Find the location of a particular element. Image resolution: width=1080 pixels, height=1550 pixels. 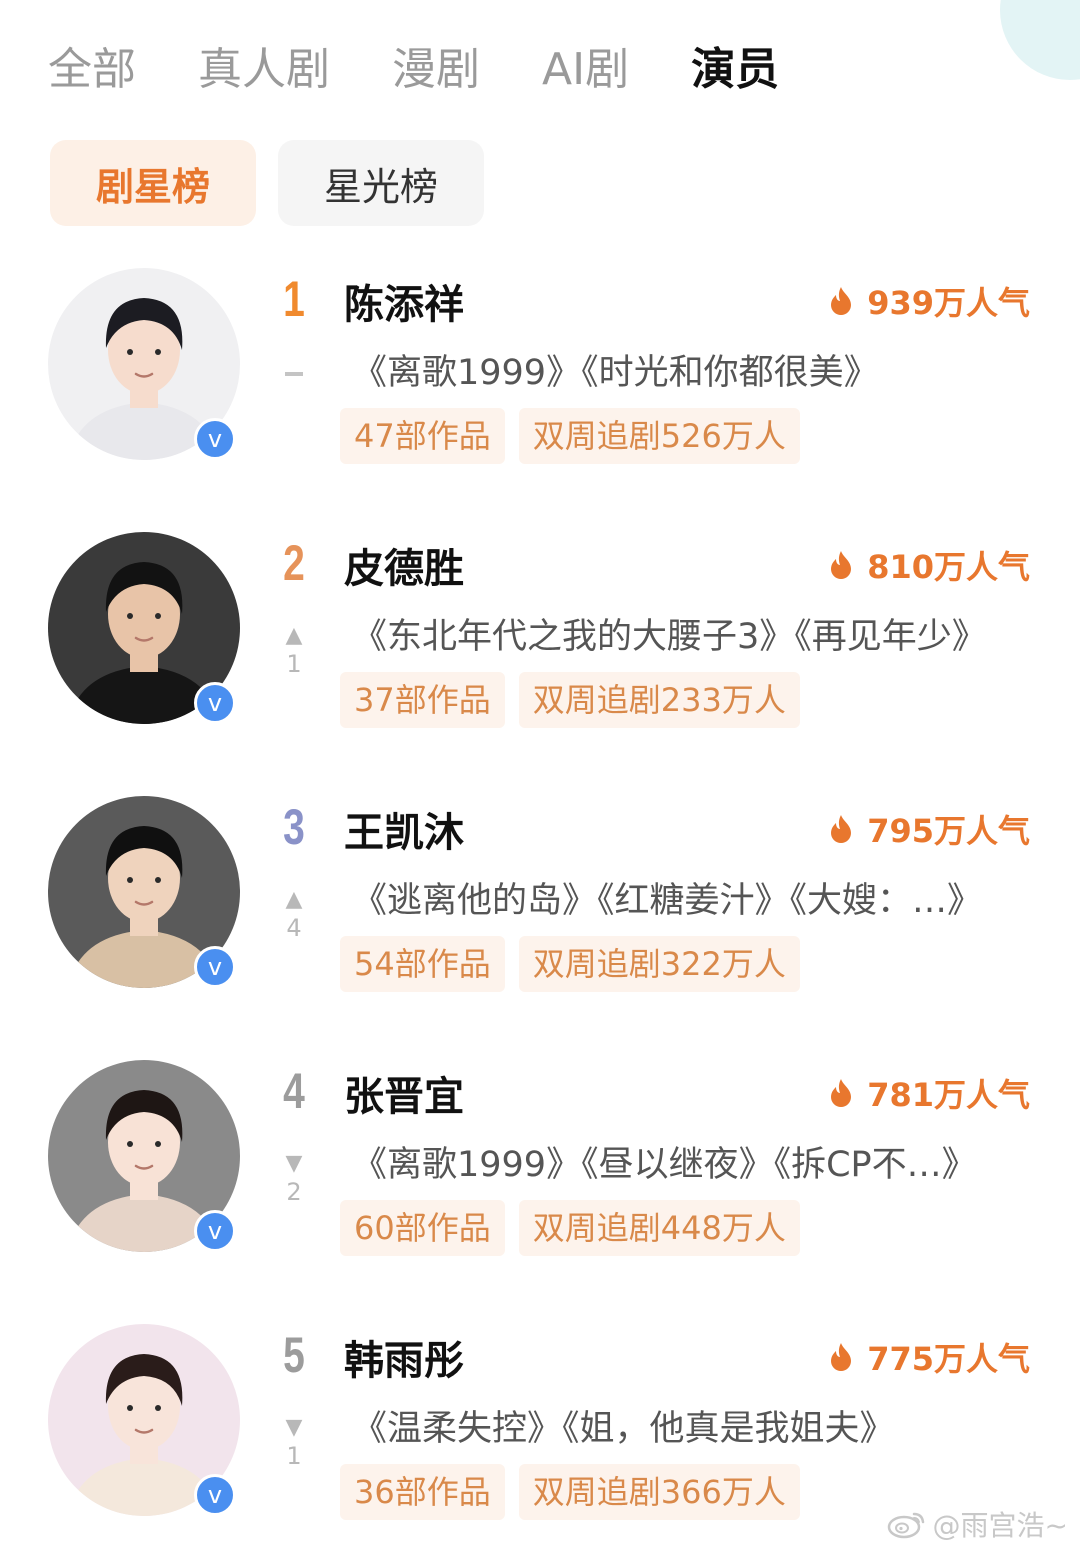

trend-count: 2 is located at coordinates (294, 1192).